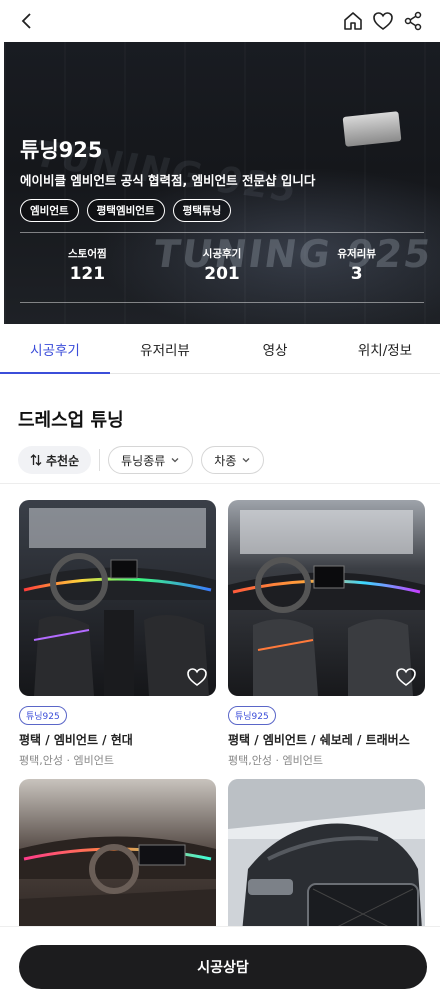 The image size is (440, 1001). I want to click on sort-button: 추천순, so click(55, 460).